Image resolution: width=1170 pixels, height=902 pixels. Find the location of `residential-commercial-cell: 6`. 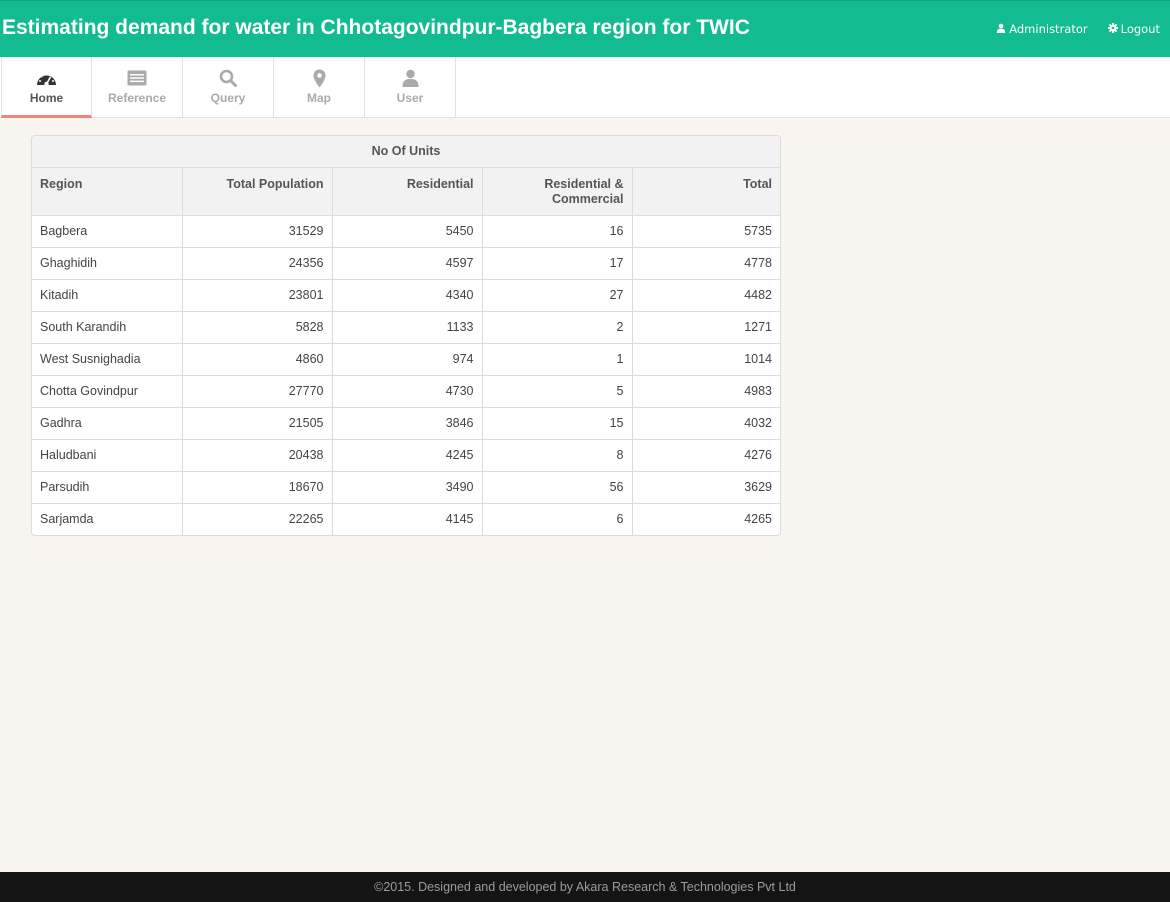

residential-commercial-cell: 6 is located at coordinates (557, 518).